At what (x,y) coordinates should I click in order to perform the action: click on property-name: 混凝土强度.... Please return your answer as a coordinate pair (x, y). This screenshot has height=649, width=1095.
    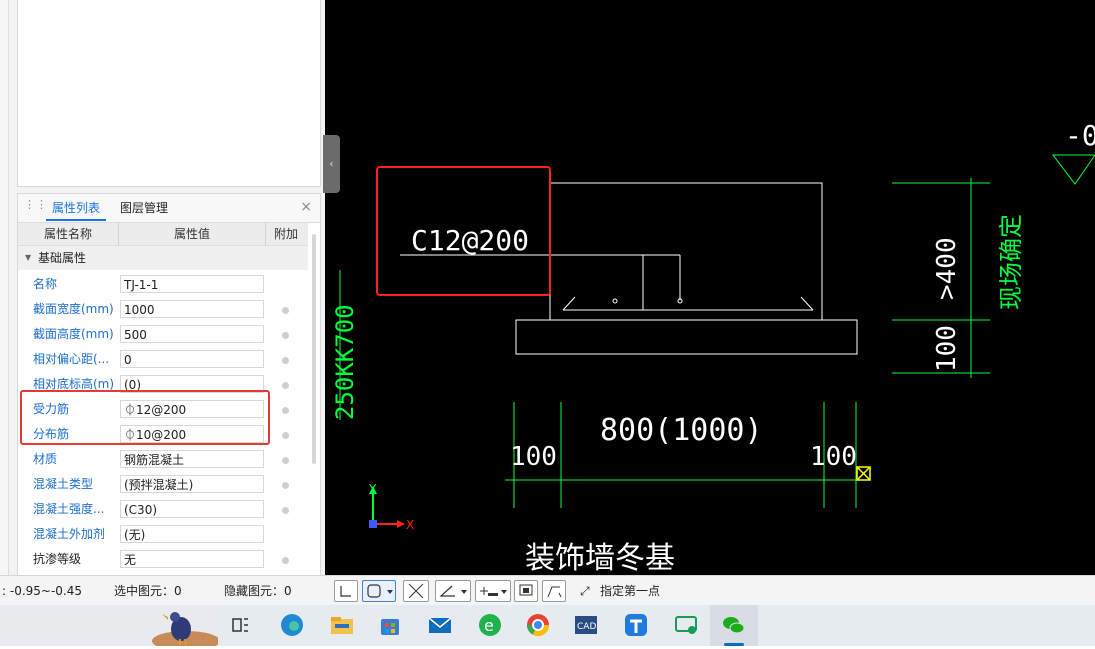
    Looking at the image, I should click on (69, 509).